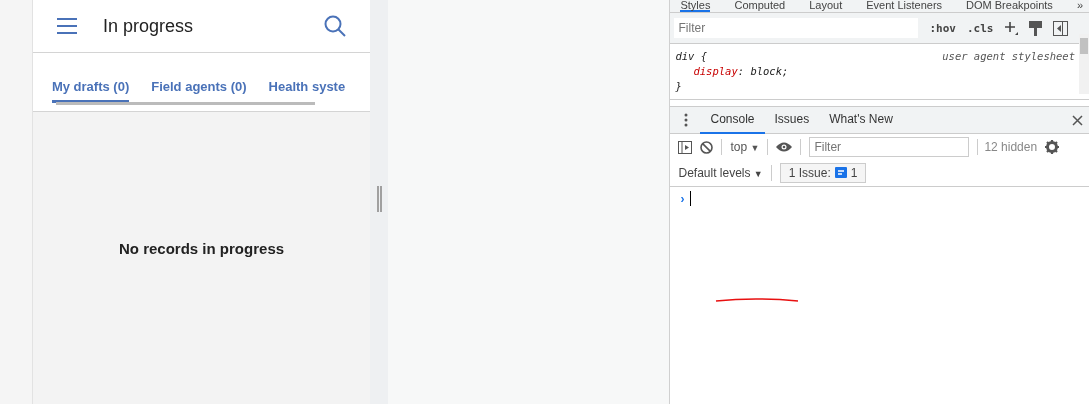  Describe the element at coordinates (980, 28) in the screenshot. I see `cls-button: .cls` at that location.